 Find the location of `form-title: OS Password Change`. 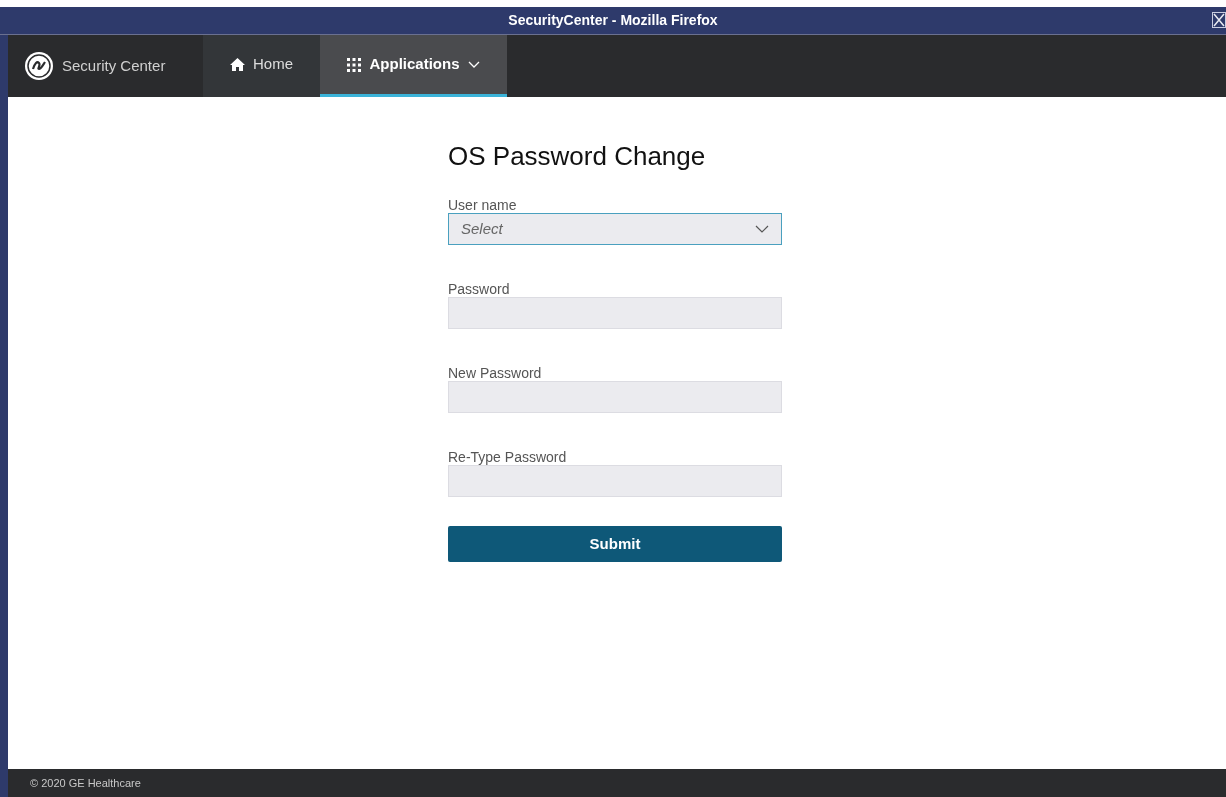

form-title: OS Password Change is located at coordinates (577, 156).